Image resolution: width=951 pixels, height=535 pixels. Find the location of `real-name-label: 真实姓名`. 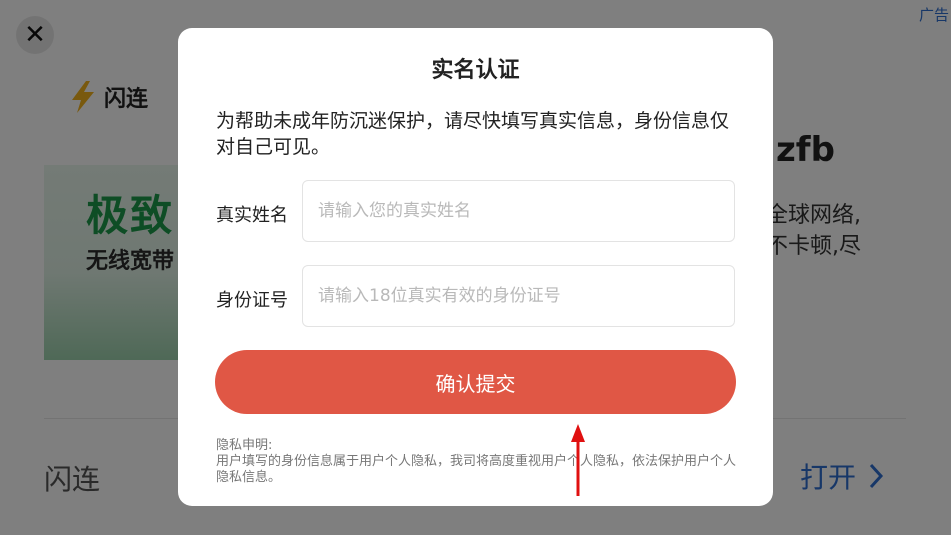

real-name-label: 真实姓名 is located at coordinates (252, 215).